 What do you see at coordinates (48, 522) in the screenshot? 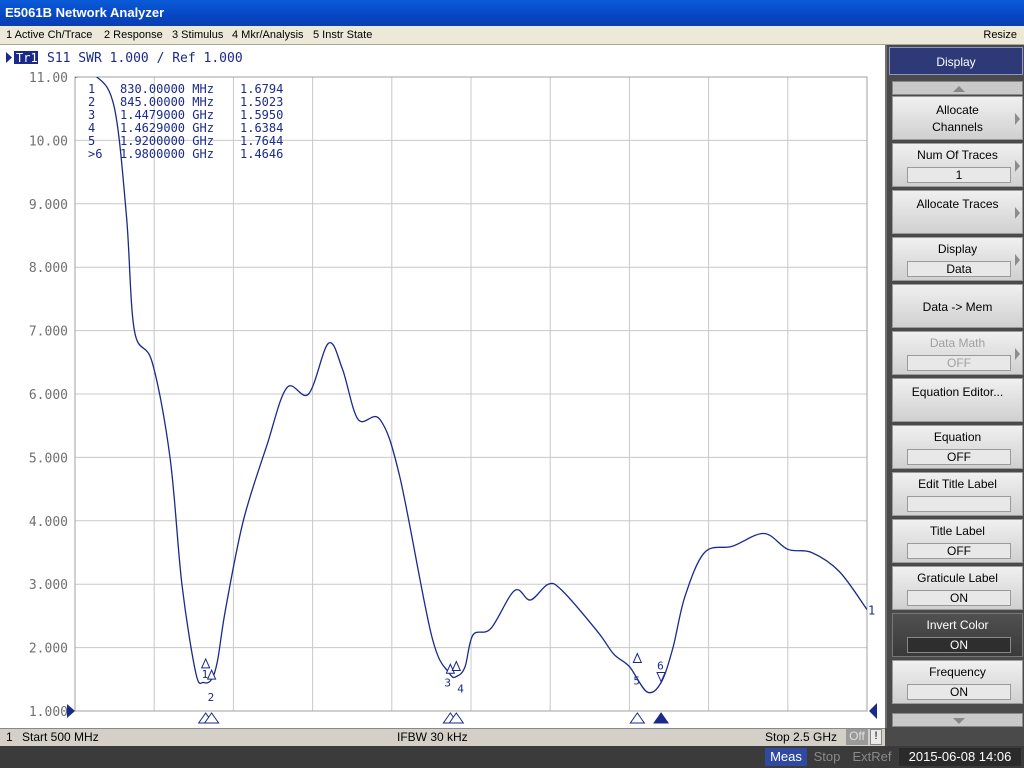
I see `y-tick-label: 4.000` at bounding box center [48, 522].